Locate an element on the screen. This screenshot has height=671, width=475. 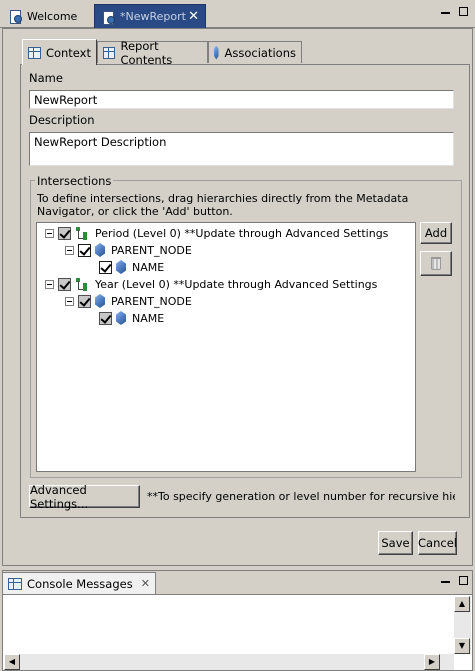
console-minimize-button is located at coordinates (445, 581).